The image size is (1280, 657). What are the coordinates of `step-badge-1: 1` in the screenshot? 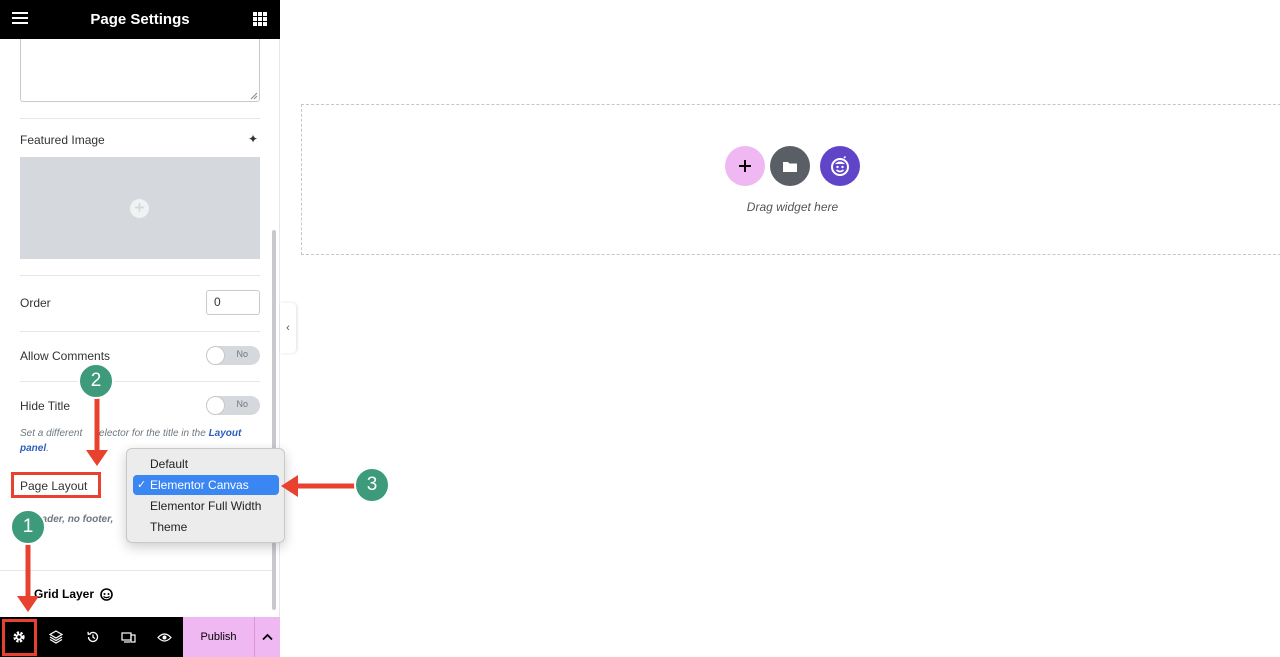 It's located at (28, 527).